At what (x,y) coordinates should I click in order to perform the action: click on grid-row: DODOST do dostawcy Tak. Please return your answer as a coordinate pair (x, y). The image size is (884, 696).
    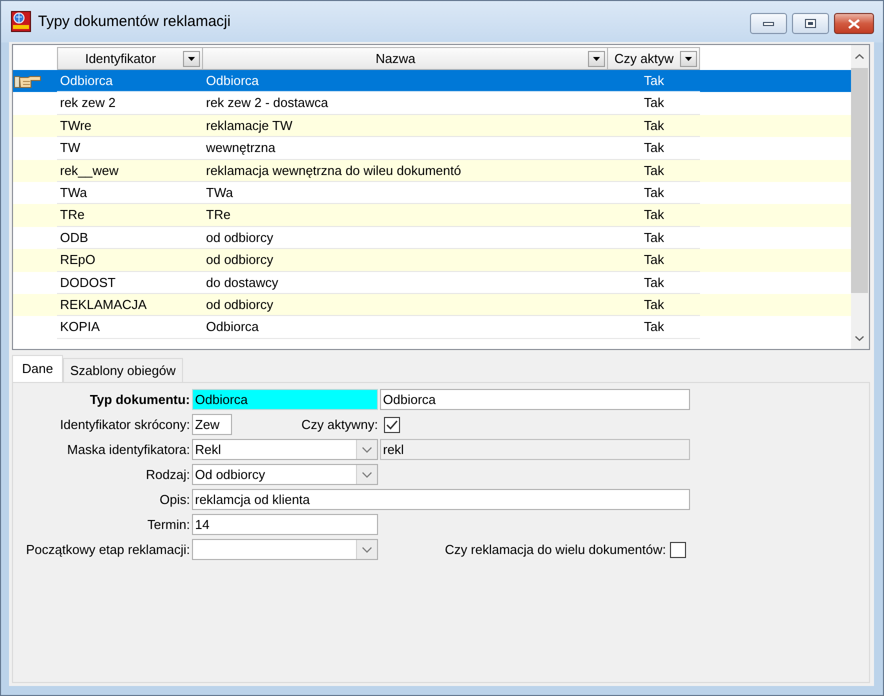
    Looking at the image, I should click on (432, 283).